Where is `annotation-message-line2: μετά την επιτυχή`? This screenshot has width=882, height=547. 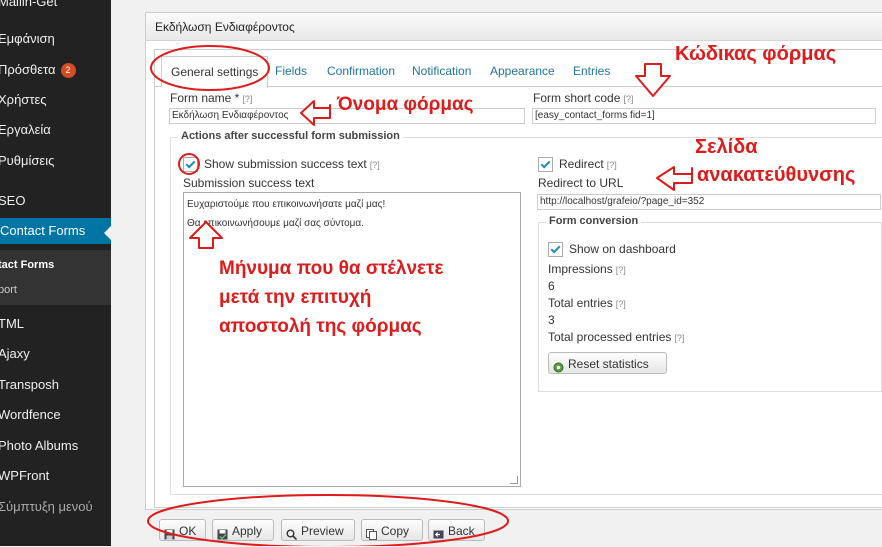 annotation-message-line2: μετά την επιτυχή is located at coordinates (295, 297).